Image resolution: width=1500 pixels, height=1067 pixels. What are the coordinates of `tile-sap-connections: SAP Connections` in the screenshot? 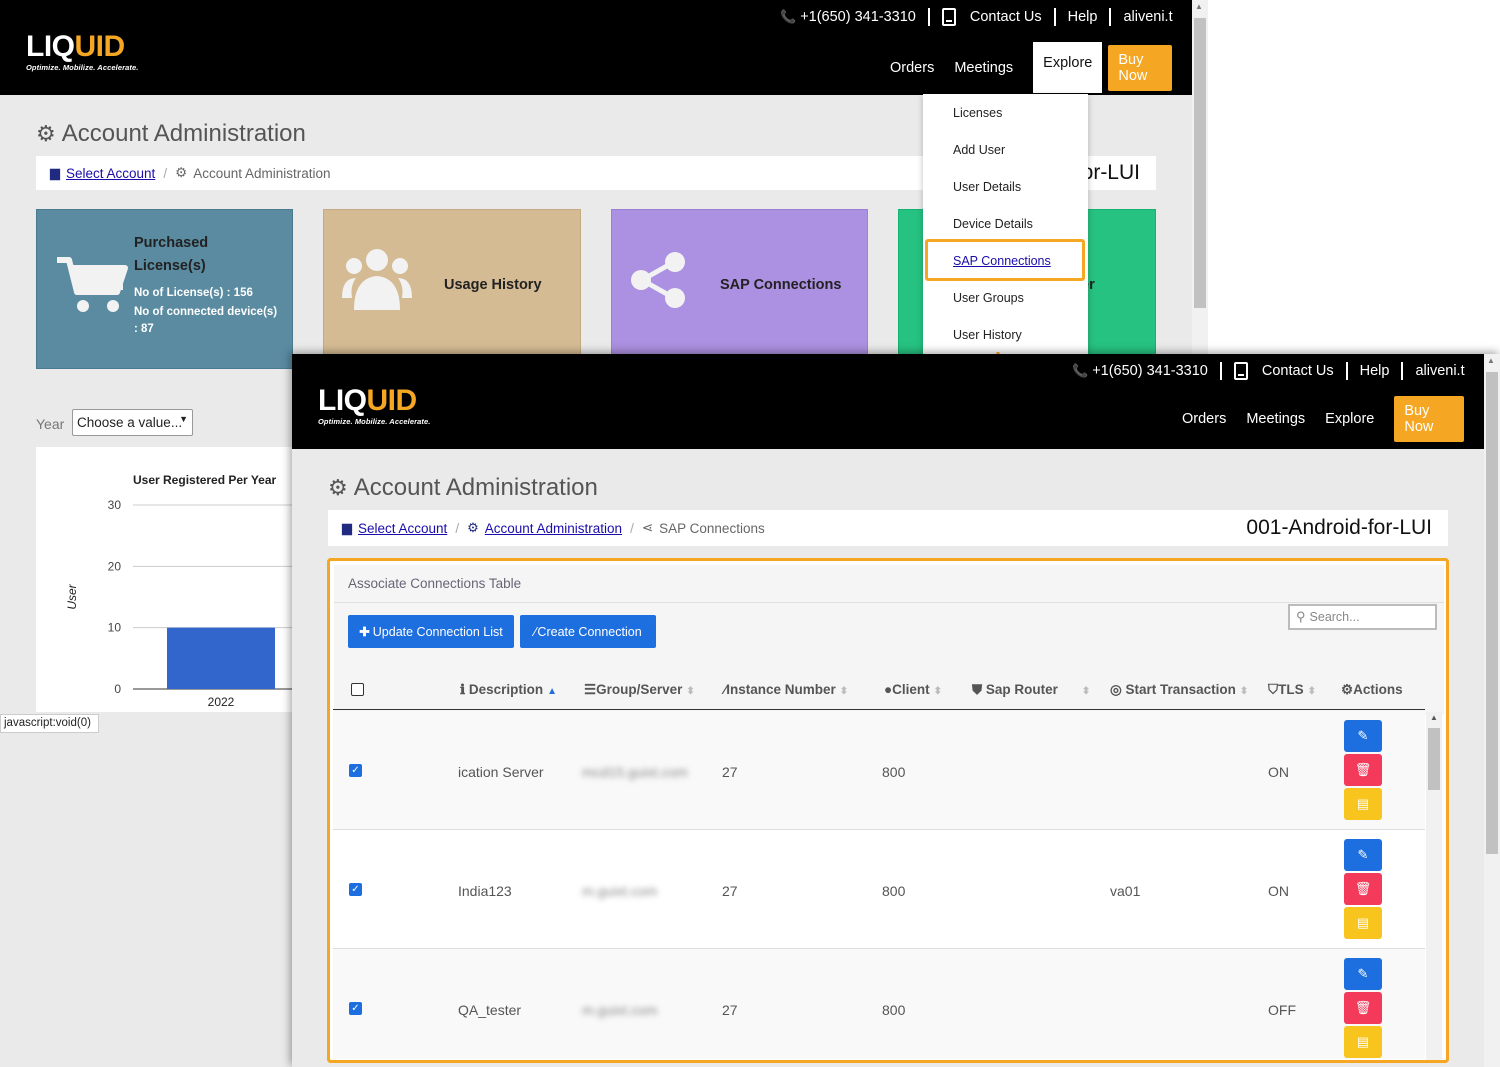 It's located at (739, 284).